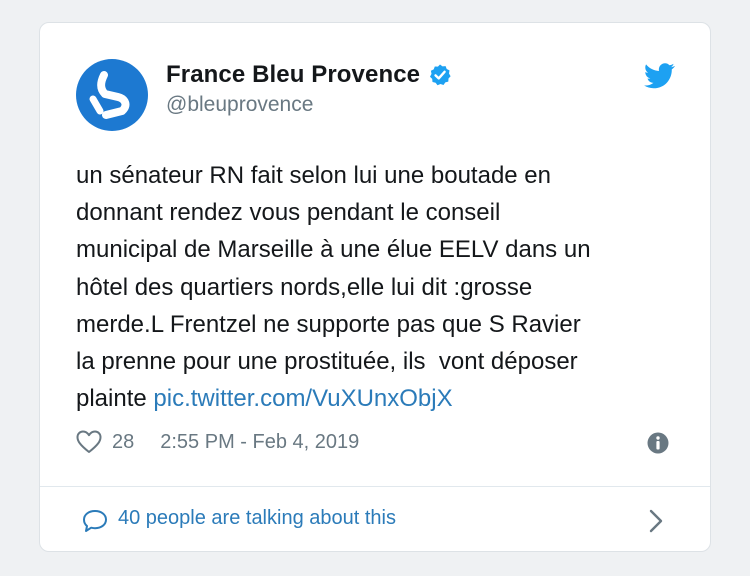 Image resolution: width=750 pixels, height=576 pixels. What do you see at coordinates (293, 75) in the screenshot?
I see `display-name: France Bleu Provence` at bounding box center [293, 75].